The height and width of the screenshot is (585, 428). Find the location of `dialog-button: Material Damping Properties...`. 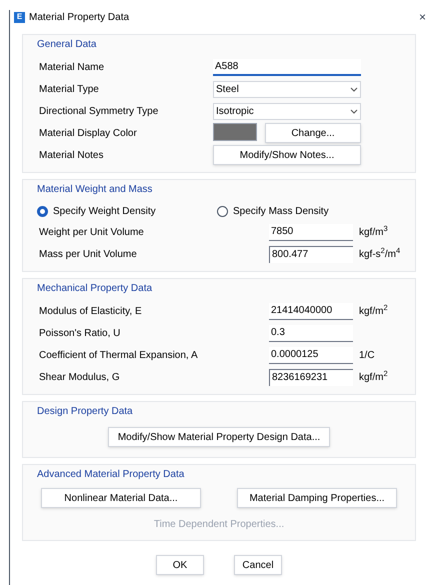

dialog-button: Material Damping Properties... is located at coordinates (317, 498).